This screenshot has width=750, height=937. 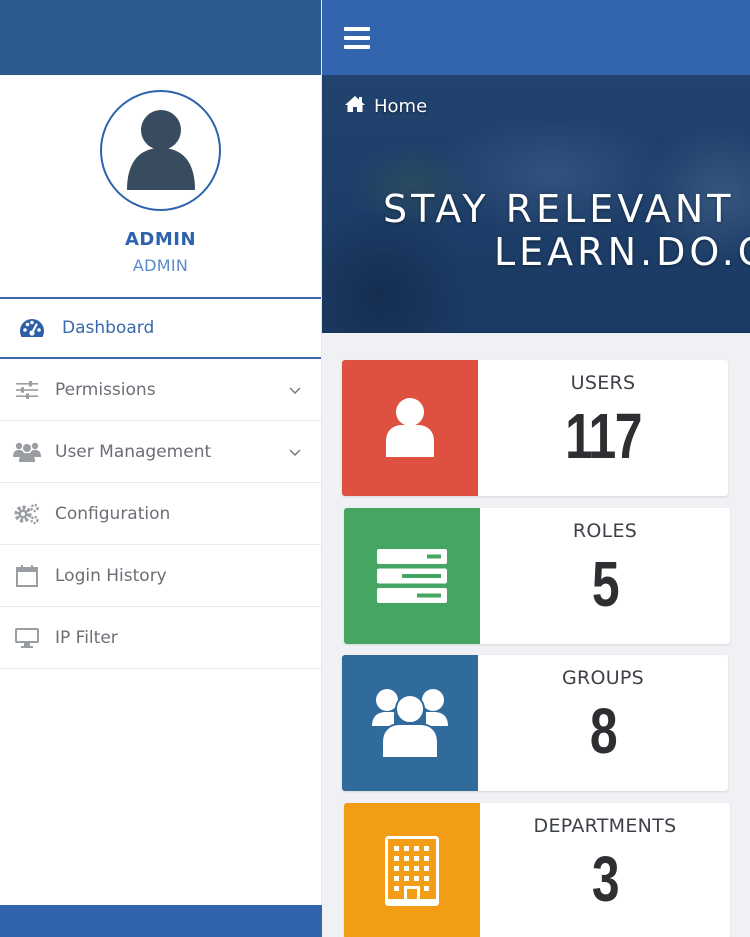 I want to click on group-icon, so click(x=410, y=723).